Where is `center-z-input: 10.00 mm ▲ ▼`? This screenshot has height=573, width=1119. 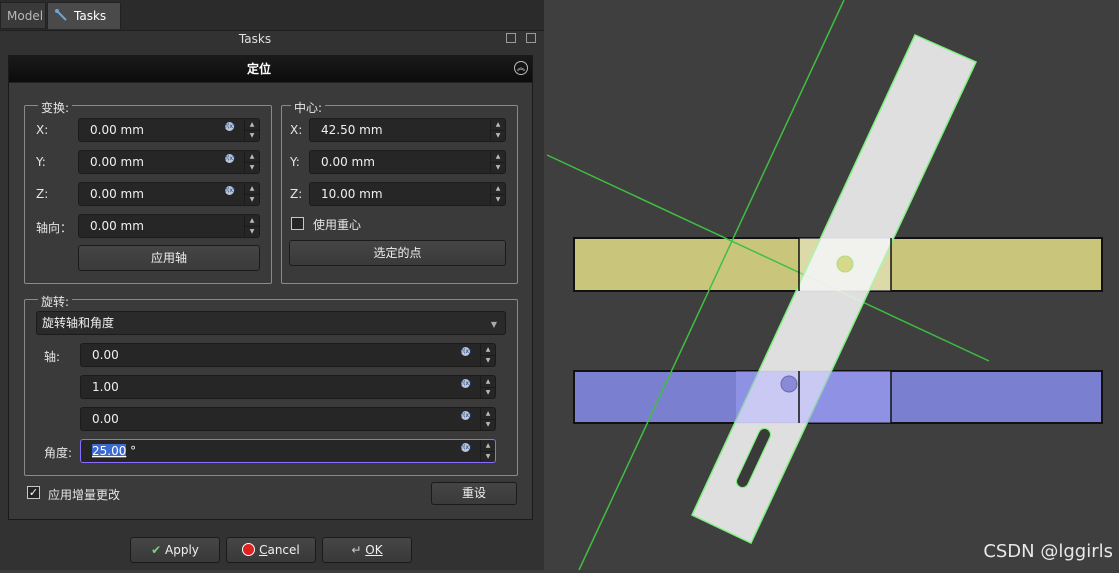
center-z-input: 10.00 mm ▲ ▼ is located at coordinates (407, 194).